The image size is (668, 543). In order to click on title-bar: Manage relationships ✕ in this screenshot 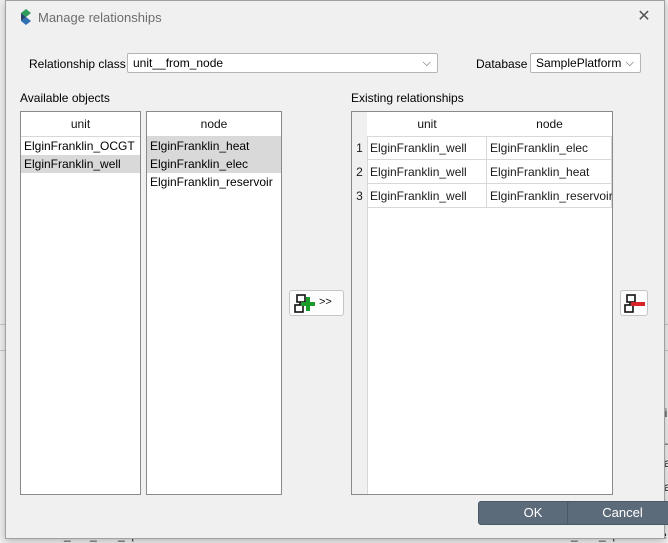, I will do `click(335, 17)`.